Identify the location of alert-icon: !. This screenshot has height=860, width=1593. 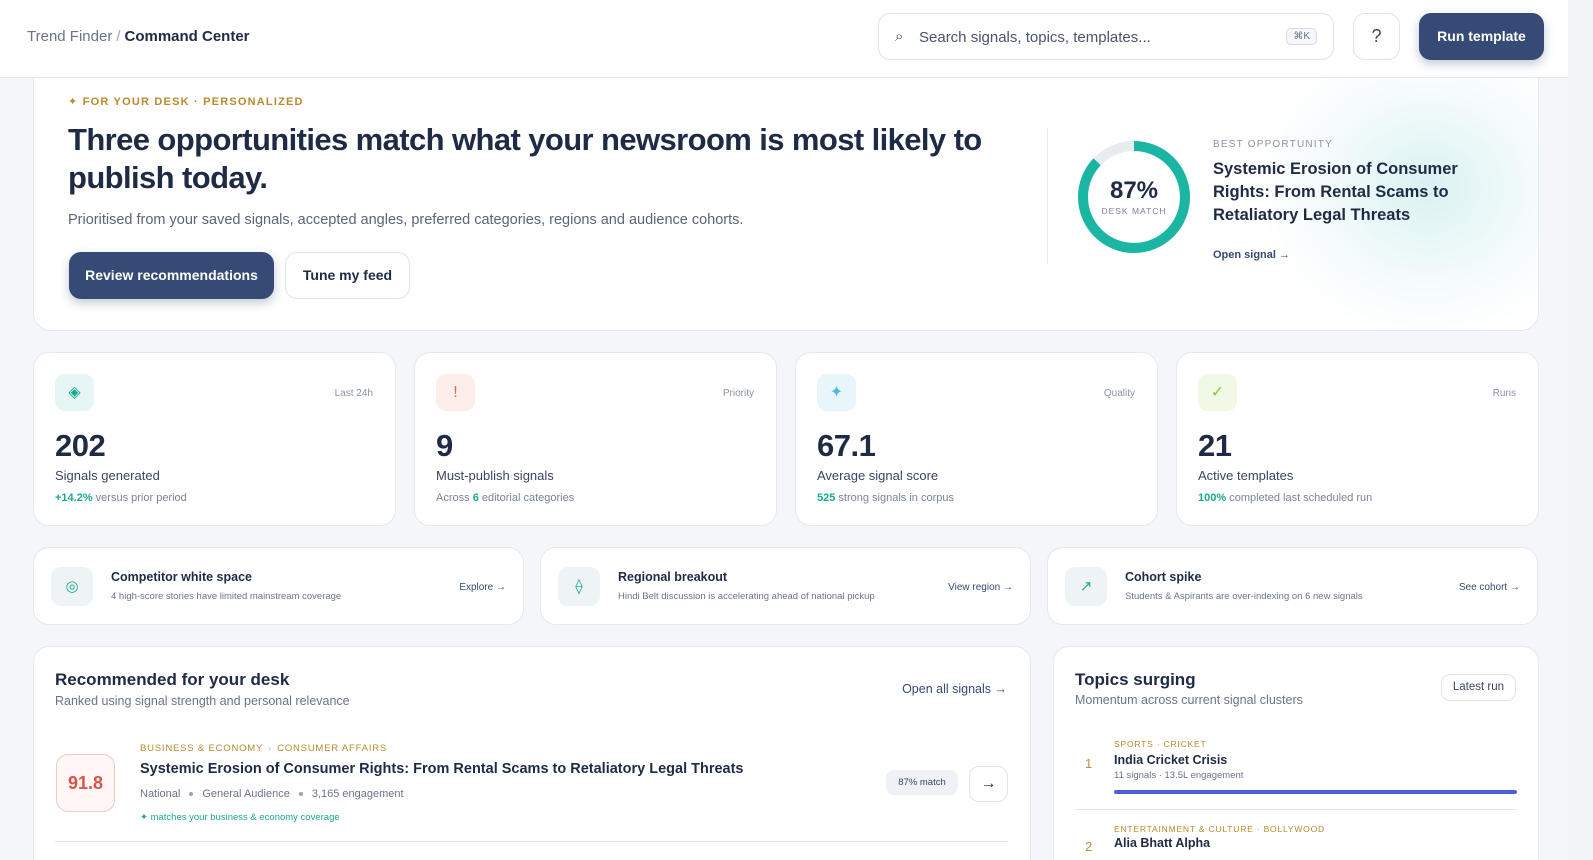
(455, 392).